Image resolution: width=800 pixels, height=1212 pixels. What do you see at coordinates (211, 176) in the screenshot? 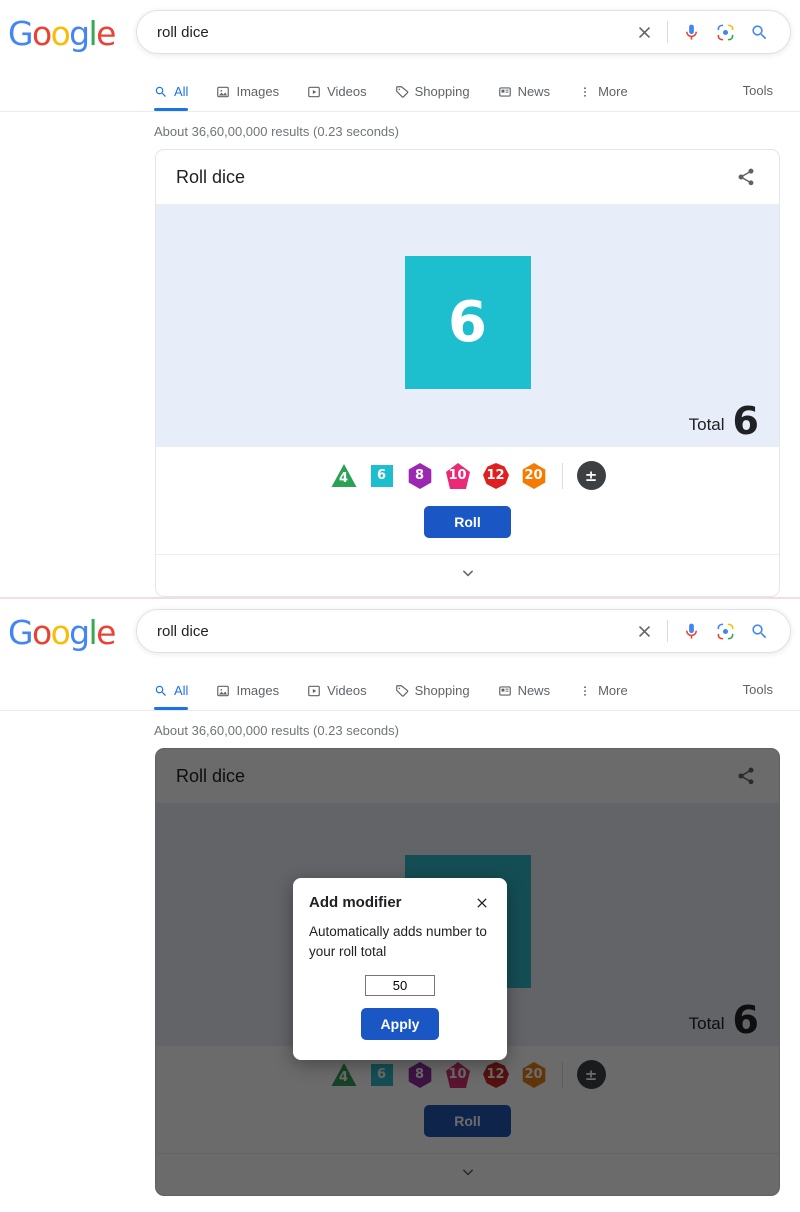
I see `widget-title: Roll dice` at bounding box center [211, 176].